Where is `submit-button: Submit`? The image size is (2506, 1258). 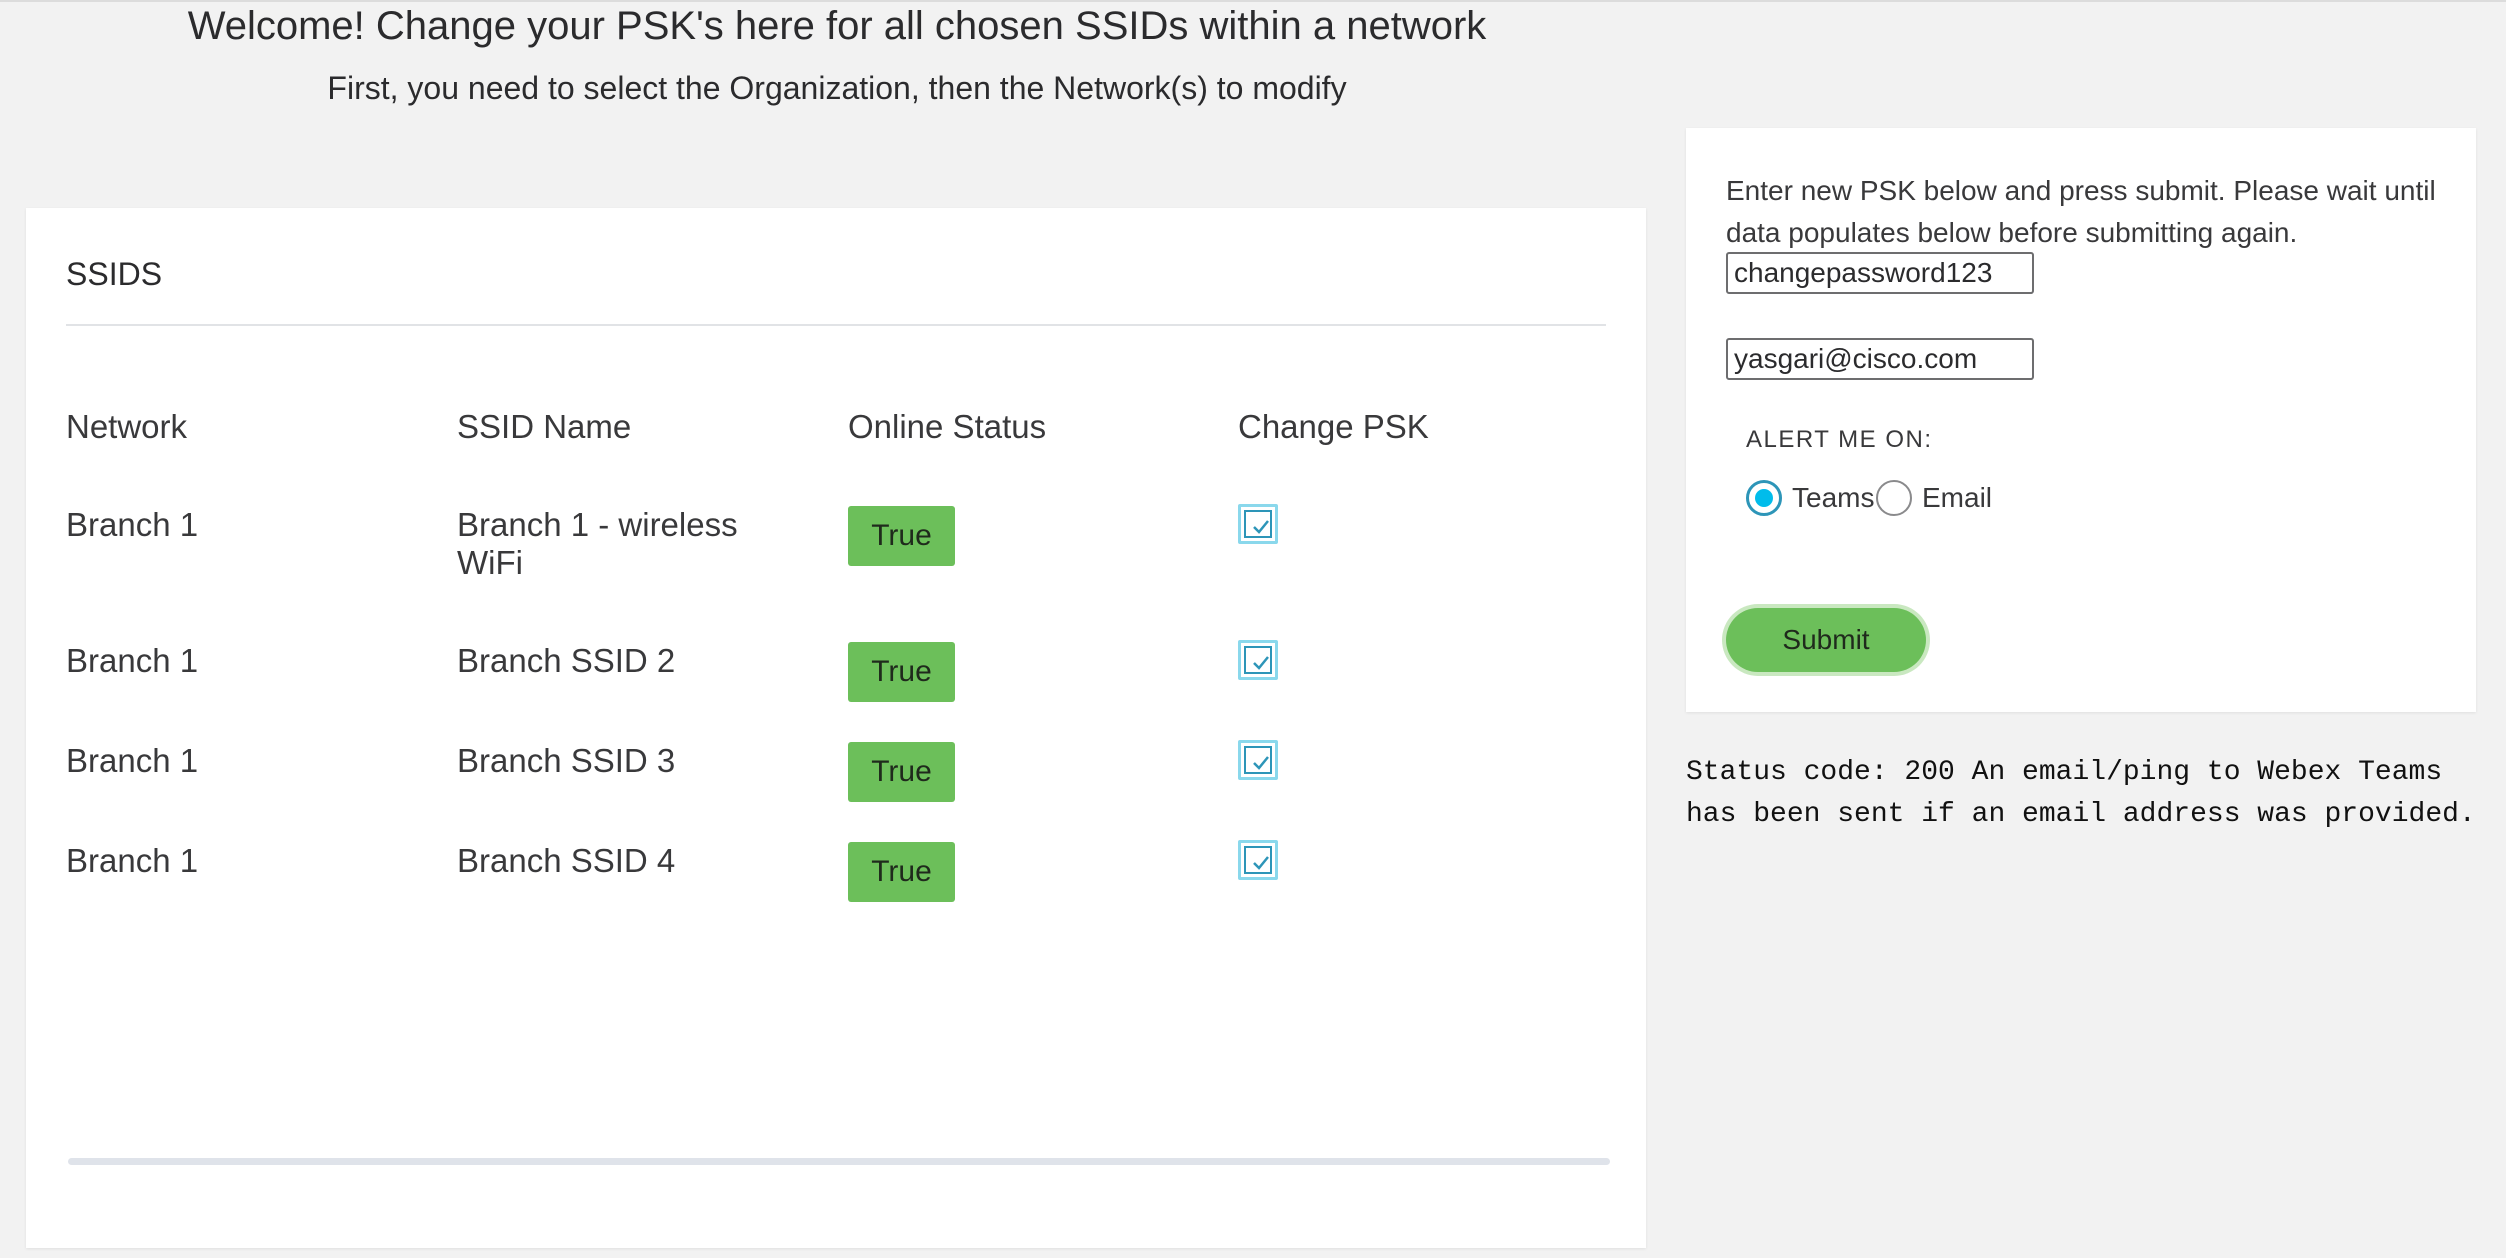 submit-button: Submit is located at coordinates (1826, 640).